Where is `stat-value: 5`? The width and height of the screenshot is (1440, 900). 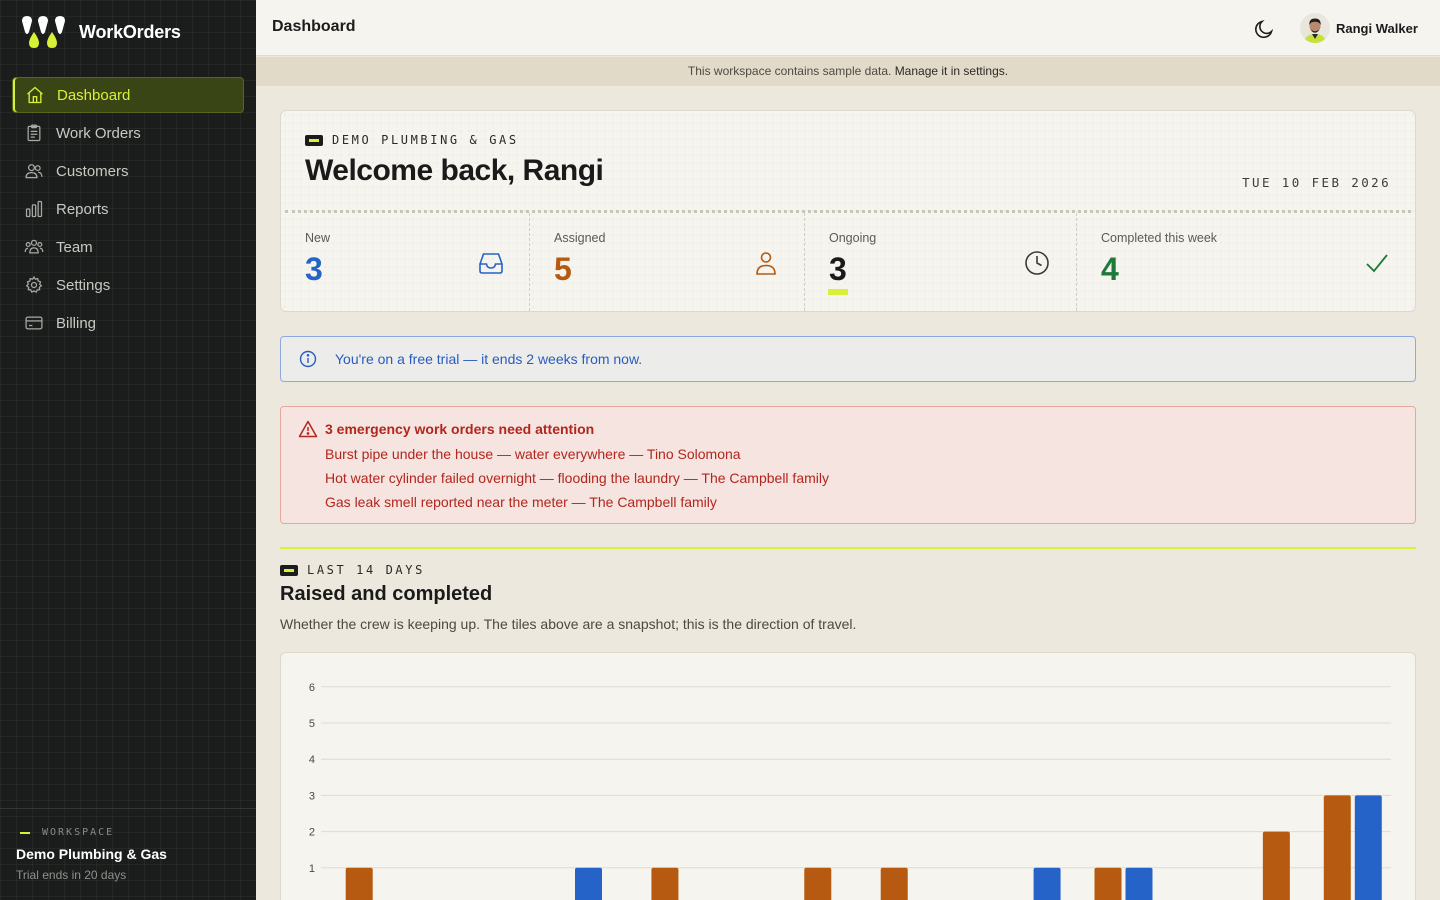 stat-value: 5 is located at coordinates (563, 269).